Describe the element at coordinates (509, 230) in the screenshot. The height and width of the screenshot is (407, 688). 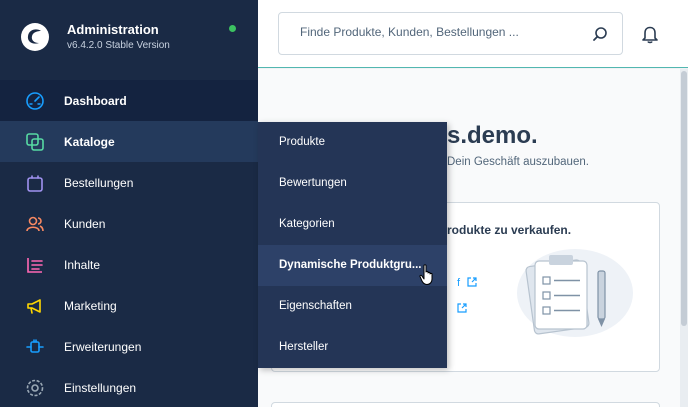
I see `card-title: rodukte zu verkaufen.` at that location.